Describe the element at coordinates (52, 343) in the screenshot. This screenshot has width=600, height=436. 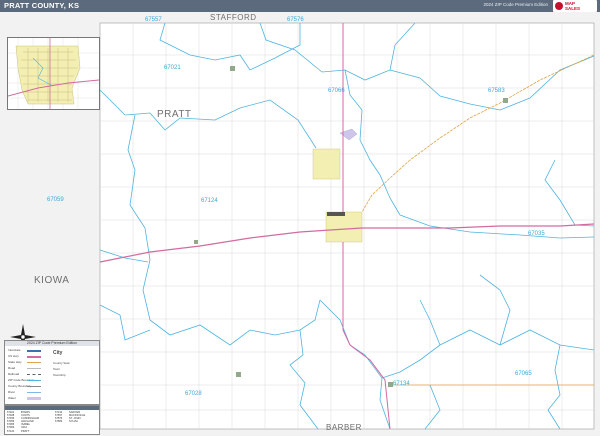
I see `legend-title: 2024 ZIP Code Premium Edition` at that location.